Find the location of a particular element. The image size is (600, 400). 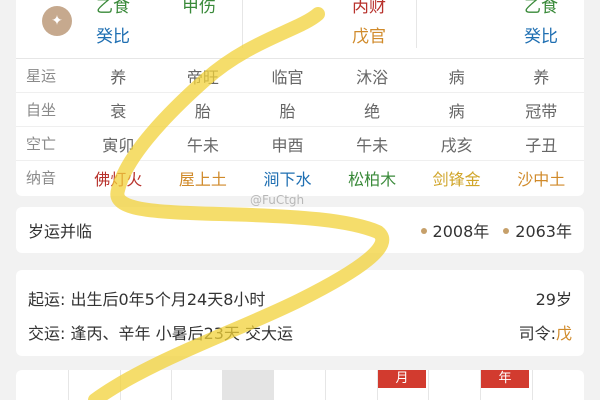

cell: 沐浴 is located at coordinates (372, 77).